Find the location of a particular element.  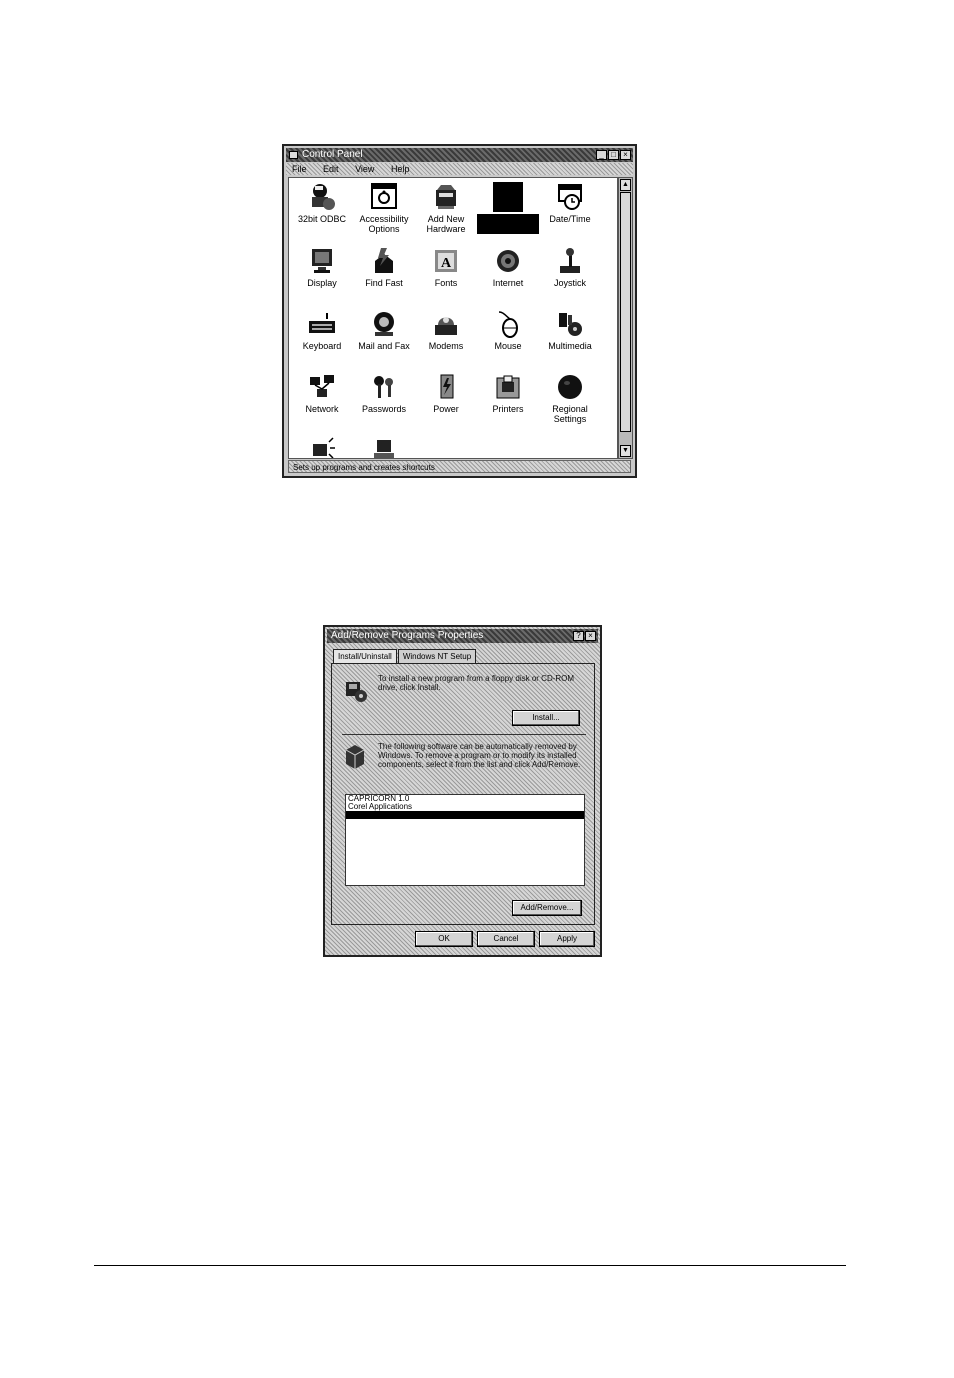

dialog-close-button: × is located at coordinates (590, 636).